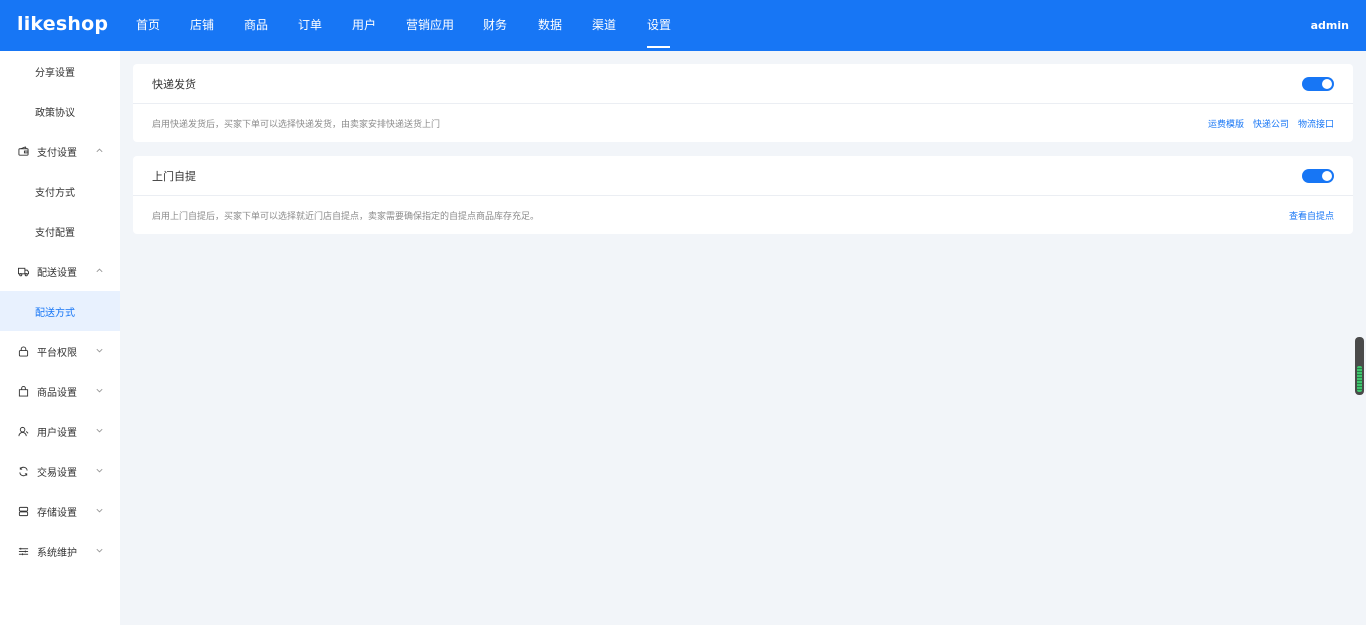  What do you see at coordinates (217, 25) in the screenshot?
I see `nav-item-shop: 店铺` at bounding box center [217, 25].